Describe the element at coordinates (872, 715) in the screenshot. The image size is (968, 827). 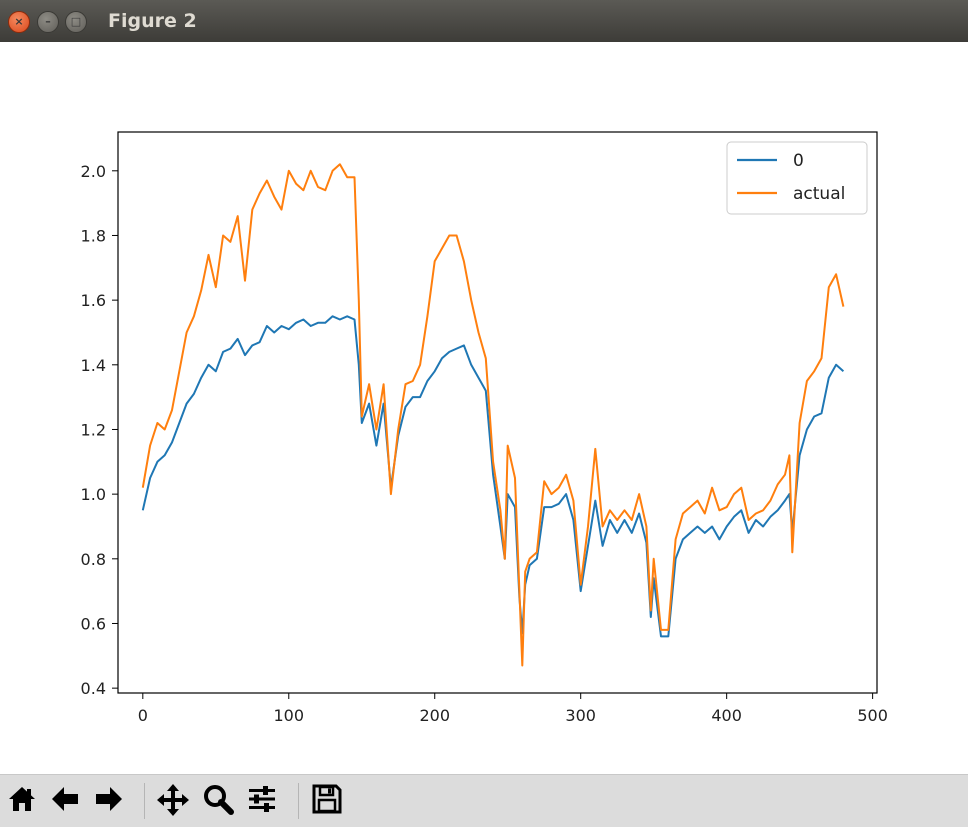
I see `x-tick-label: 500` at that location.